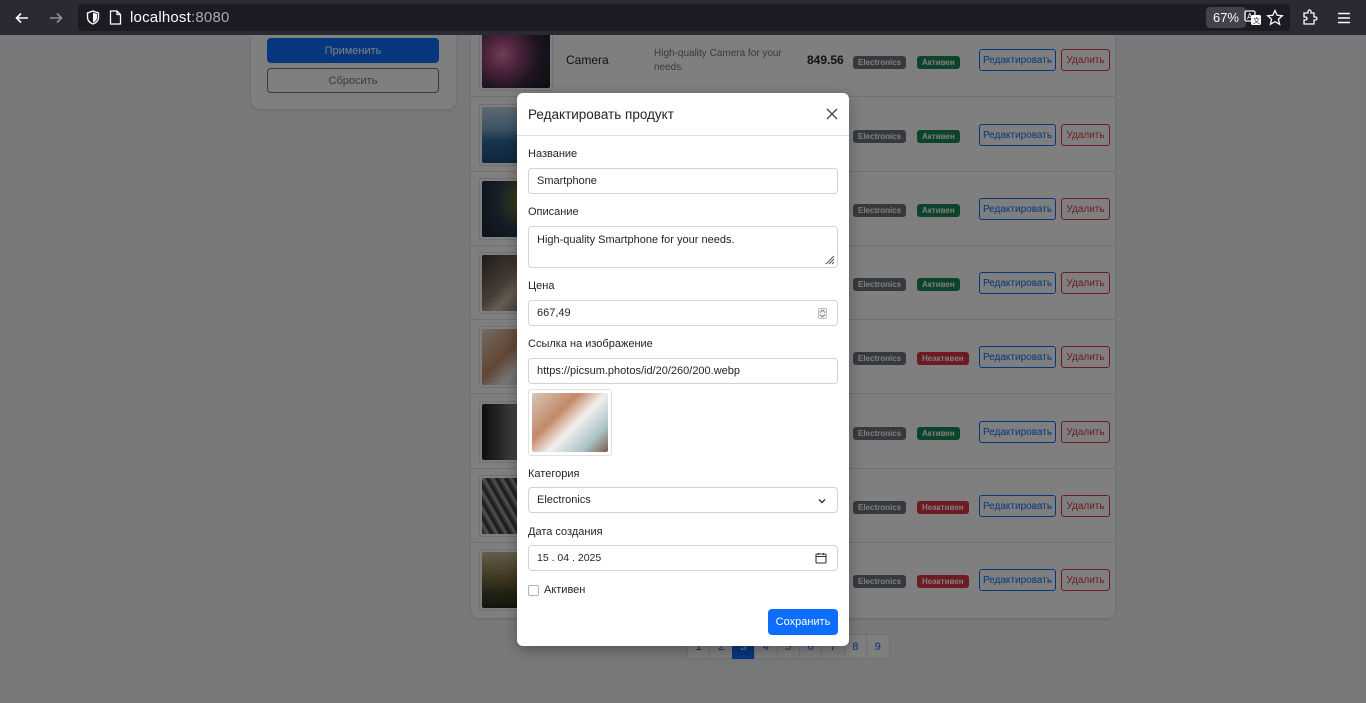  What do you see at coordinates (565, 532) in the screenshot?
I see `date-label: Дата создания` at bounding box center [565, 532].